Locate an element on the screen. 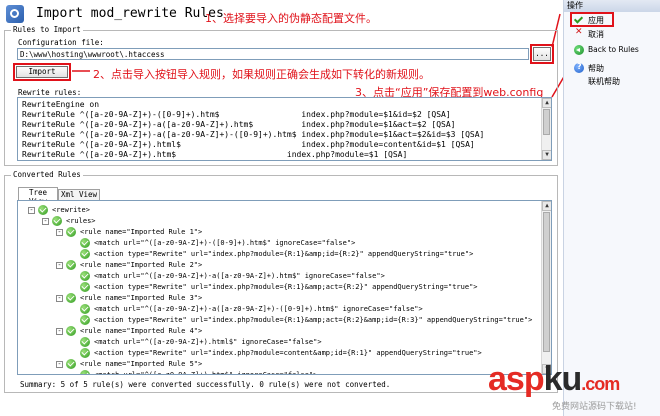 The width and height of the screenshot is (660, 416). apply-label: 应用 is located at coordinates (596, 20).